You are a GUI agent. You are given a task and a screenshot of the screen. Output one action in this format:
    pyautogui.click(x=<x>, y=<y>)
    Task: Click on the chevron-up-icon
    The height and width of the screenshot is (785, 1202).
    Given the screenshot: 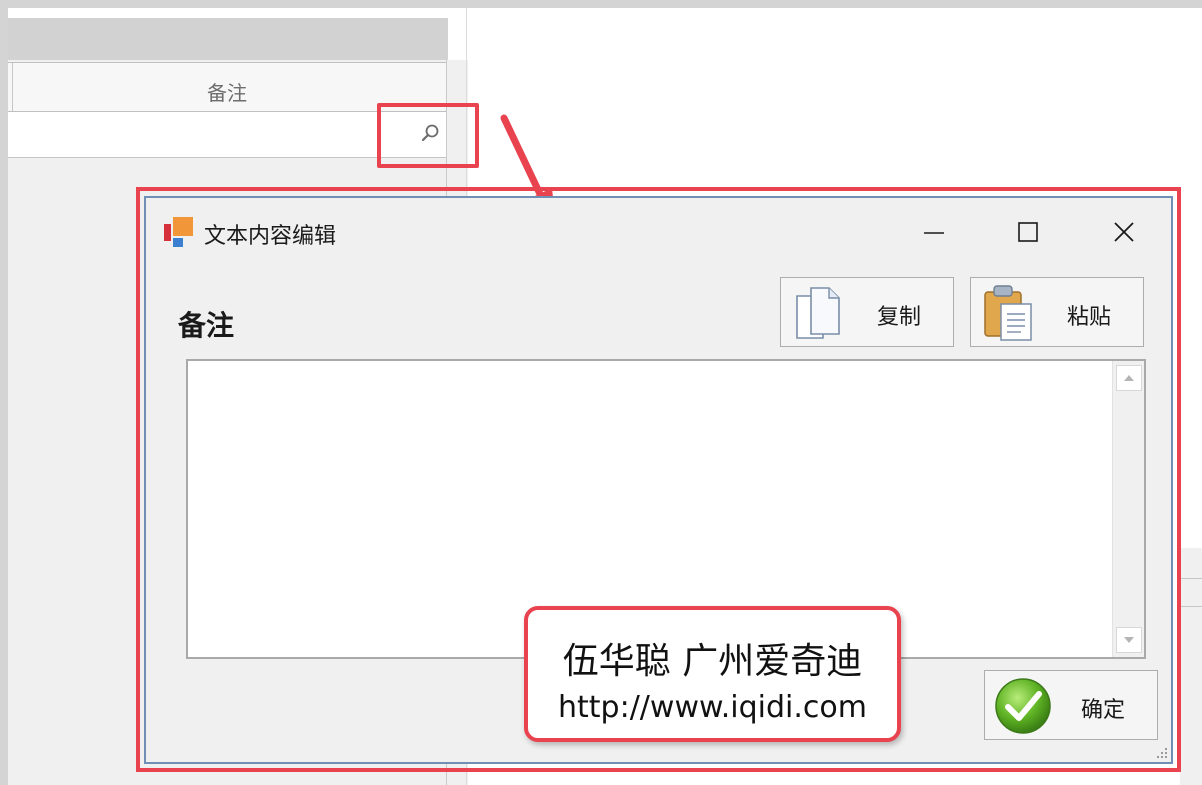 What is the action you would take?
    pyautogui.click(x=1129, y=378)
    